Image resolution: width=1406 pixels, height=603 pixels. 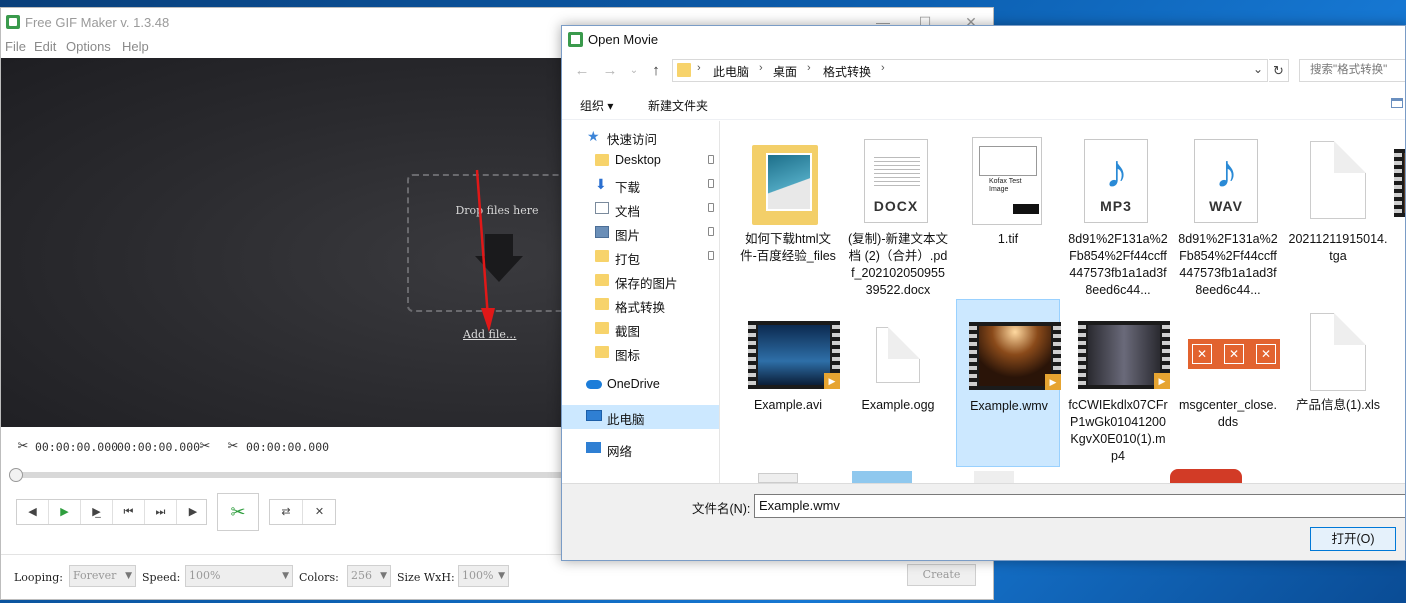 What do you see at coordinates (38, 577) in the screenshot?
I see `looping-label: Looping:` at bounding box center [38, 577].